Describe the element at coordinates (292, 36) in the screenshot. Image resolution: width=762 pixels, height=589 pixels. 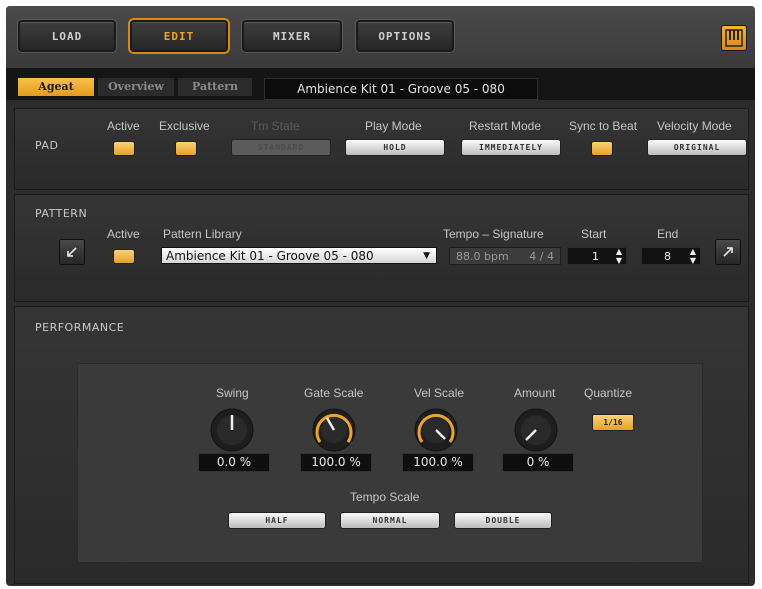
I see `mixer-button: MIXER` at that location.